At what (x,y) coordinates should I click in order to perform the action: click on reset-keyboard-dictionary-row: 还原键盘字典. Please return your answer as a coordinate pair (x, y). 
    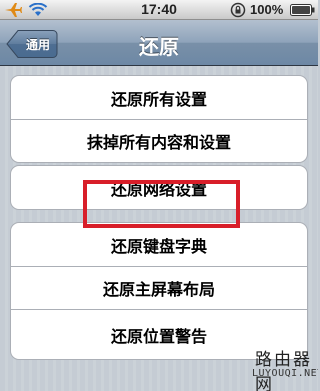
    Looking at the image, I should click on (159, 244).